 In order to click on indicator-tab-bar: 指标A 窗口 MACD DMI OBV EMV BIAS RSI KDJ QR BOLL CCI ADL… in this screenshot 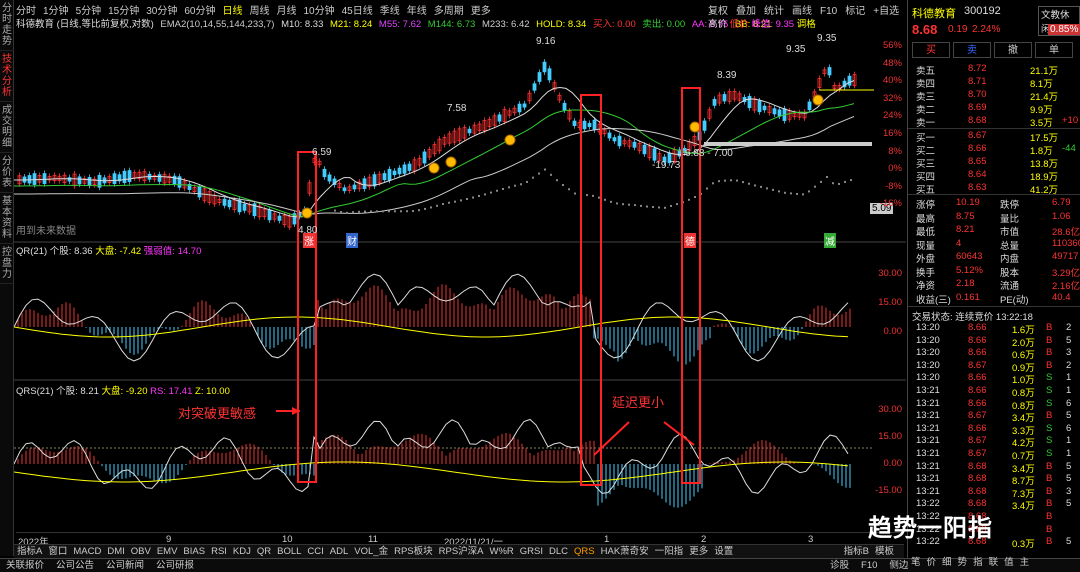, I will do `click(459, 551)`.